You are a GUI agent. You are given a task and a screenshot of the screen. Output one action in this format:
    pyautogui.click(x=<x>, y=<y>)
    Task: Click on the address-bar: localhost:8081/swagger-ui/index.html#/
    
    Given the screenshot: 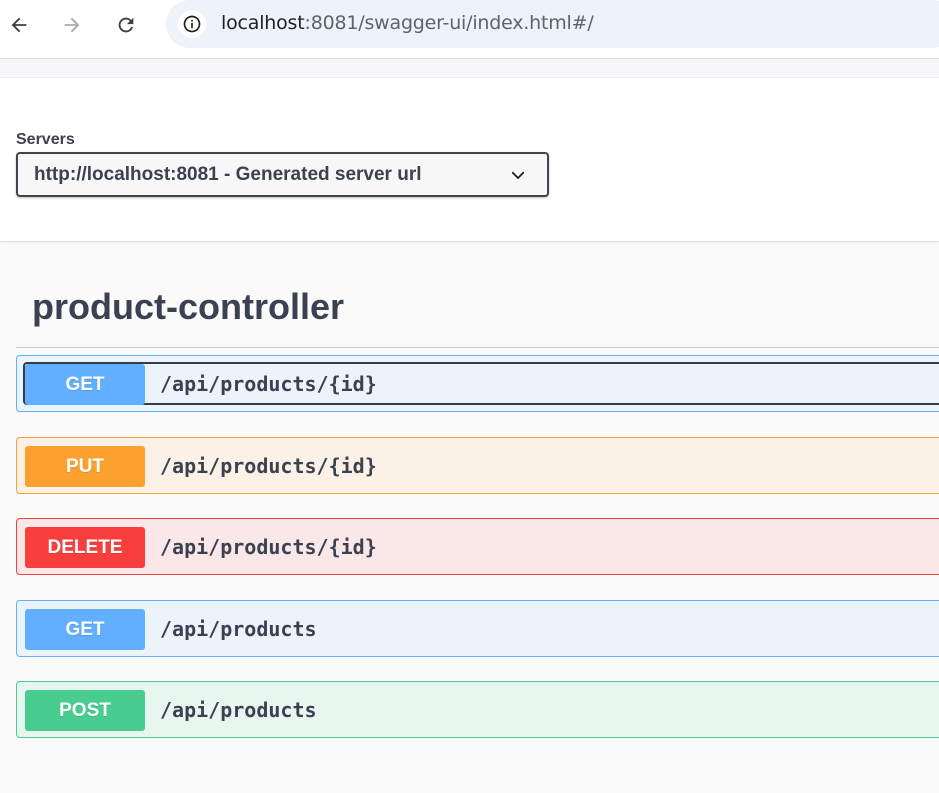 What is the action you would take?
    pyautogui.click(x=552, y=24)
    